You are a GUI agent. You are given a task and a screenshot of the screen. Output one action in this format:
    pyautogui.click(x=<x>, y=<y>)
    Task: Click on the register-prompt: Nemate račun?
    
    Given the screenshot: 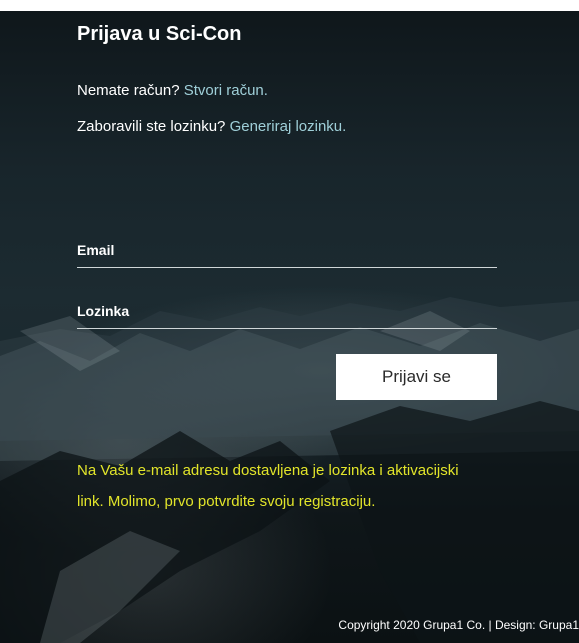 What is the action you would take?
    pyautogui.click(x=128, y=90)
    